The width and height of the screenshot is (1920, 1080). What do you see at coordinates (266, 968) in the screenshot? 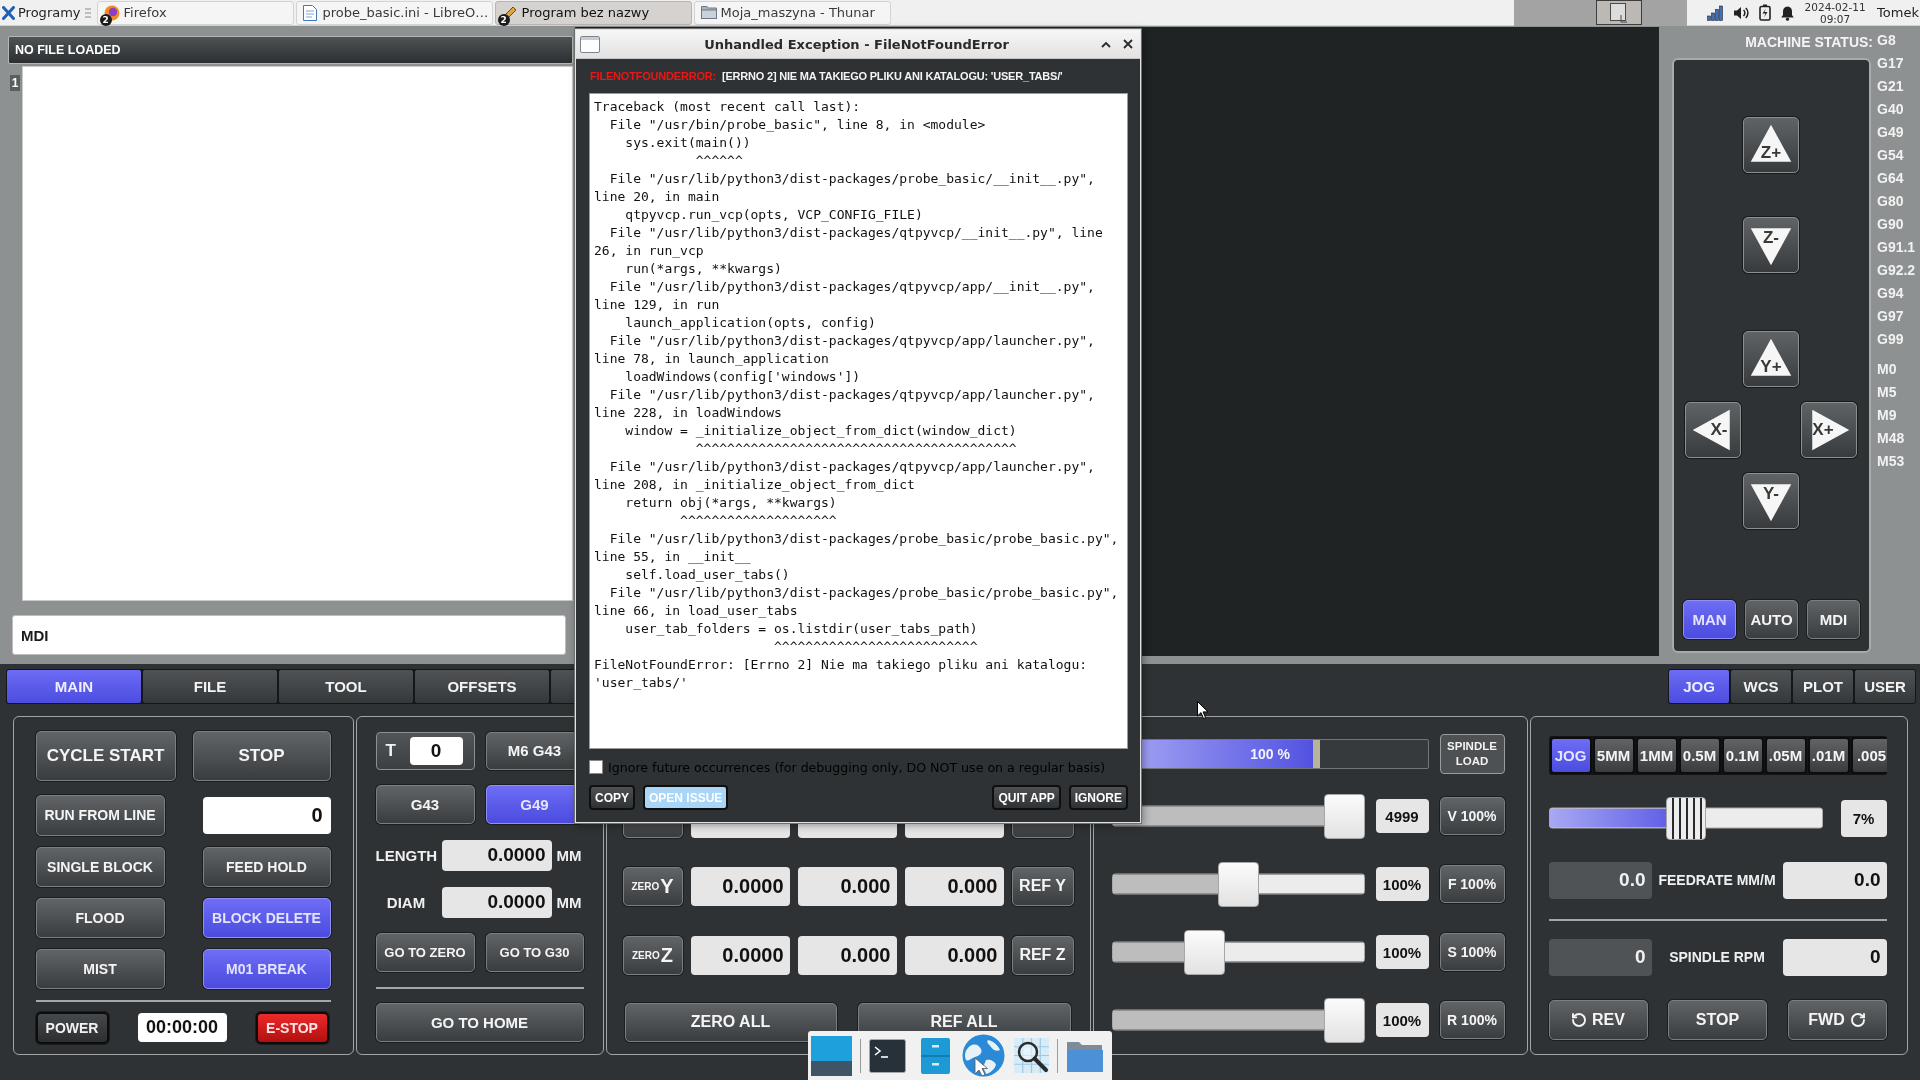
I see `toggle-button: M01 BREAK` at bounding box center [266, 968].